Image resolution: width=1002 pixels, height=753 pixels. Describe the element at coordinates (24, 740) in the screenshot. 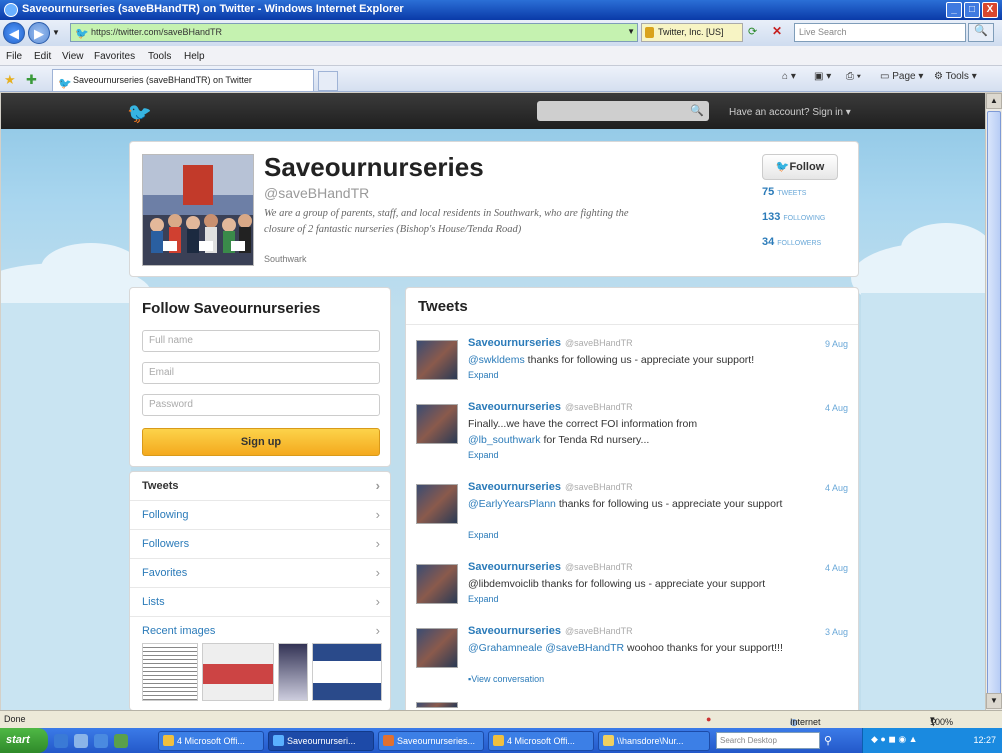

I see `start-button: start` at that location.